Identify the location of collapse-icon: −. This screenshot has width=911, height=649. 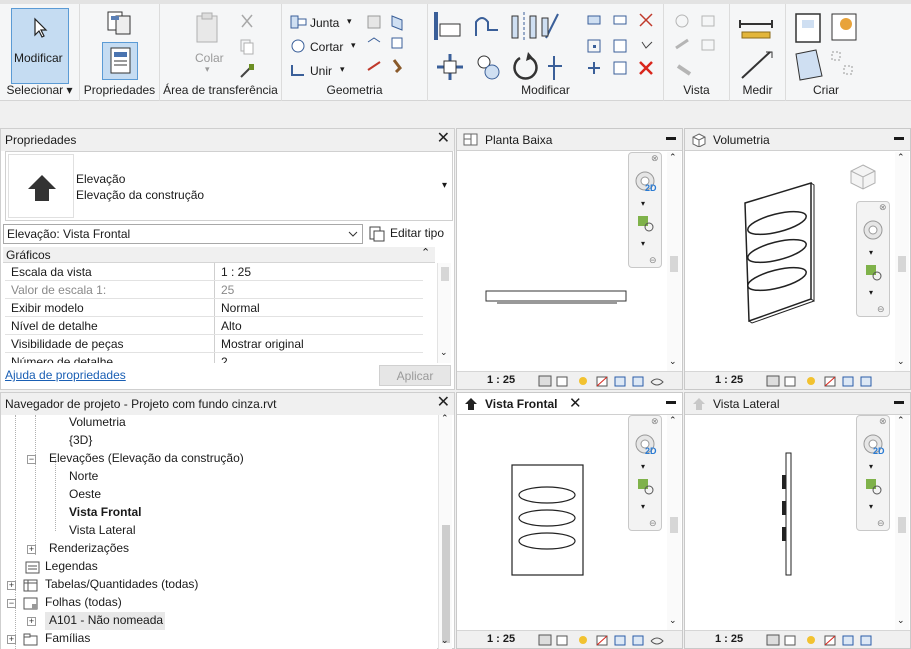
(11, 603).